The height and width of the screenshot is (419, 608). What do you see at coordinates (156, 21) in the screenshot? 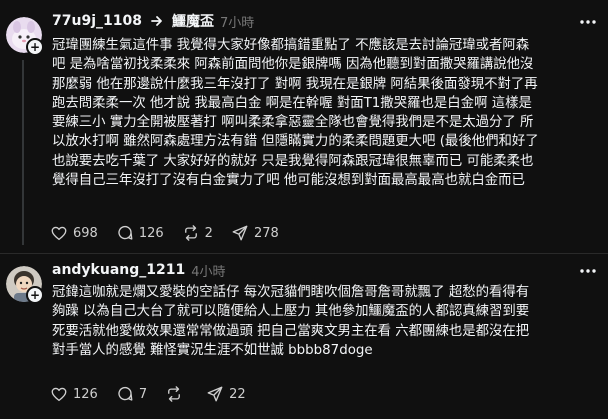
I see `reply-arrow-icon` at bounding box center [156, 21].